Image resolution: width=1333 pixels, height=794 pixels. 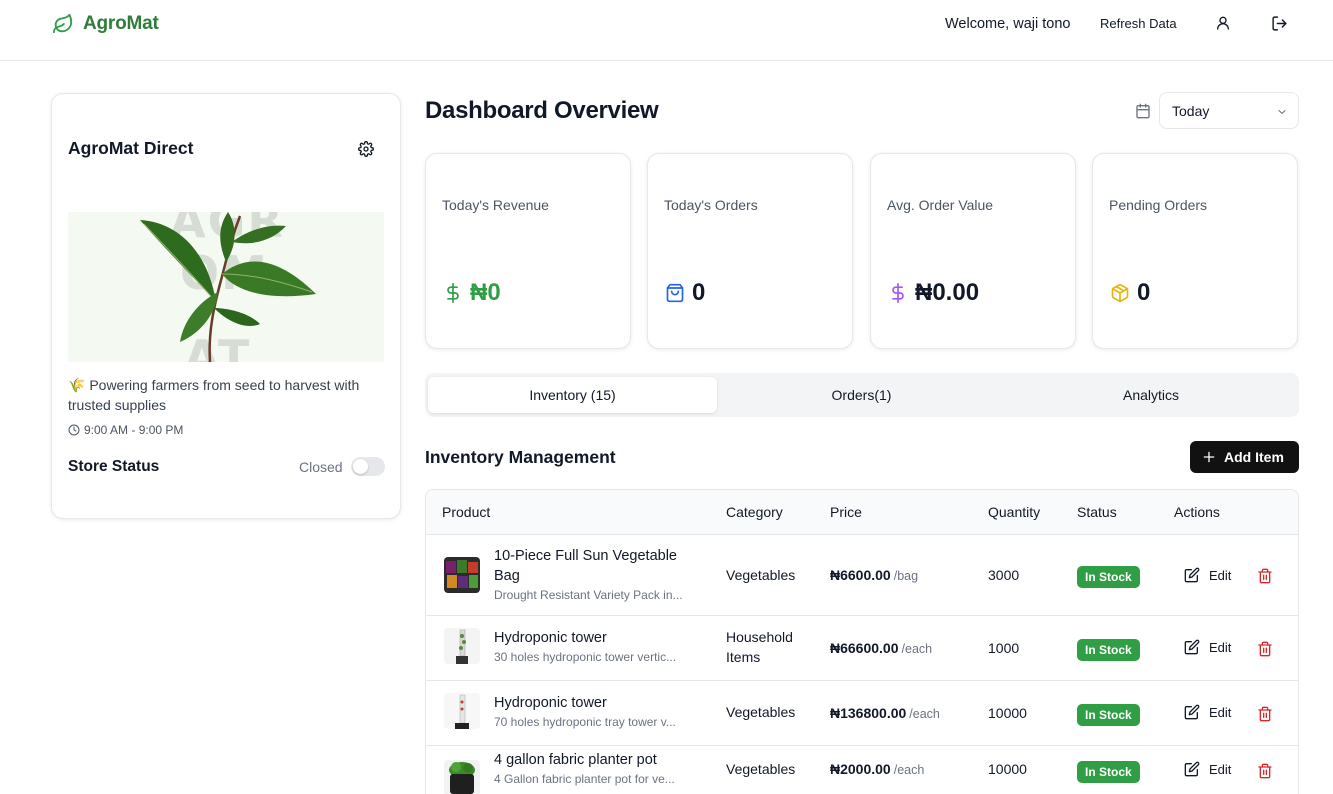 I want to click on add-item-label: Add Item, so click(x=1254, y=457).